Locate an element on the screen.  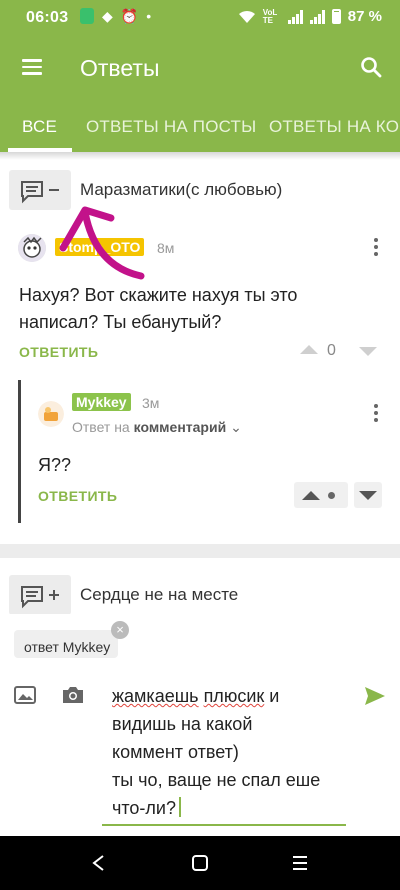
text-caret is located at coordinates (180, 807).